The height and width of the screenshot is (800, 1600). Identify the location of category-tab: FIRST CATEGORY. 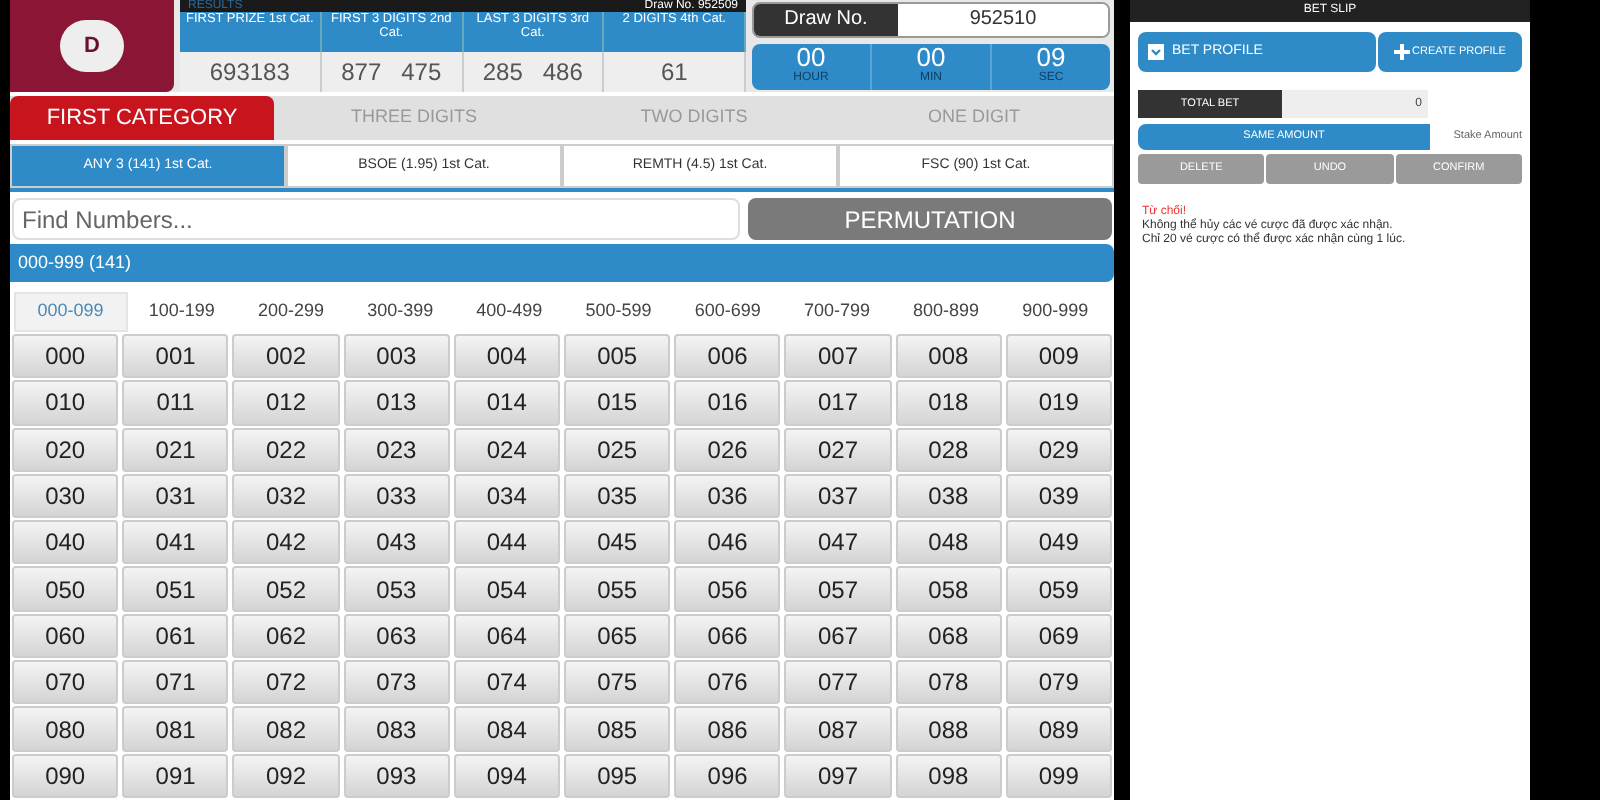
(142, 118).